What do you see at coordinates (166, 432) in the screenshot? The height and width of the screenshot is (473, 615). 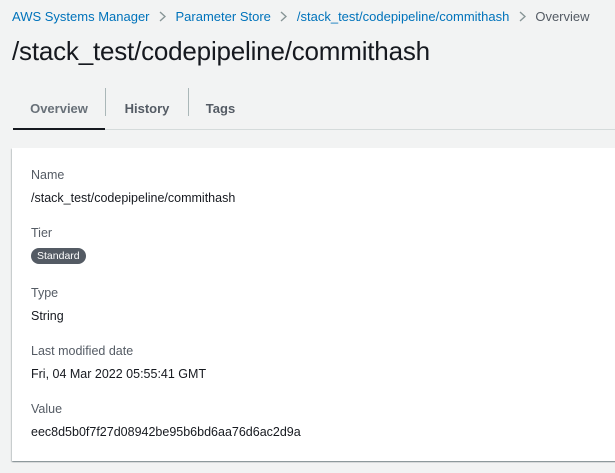 I see `parameter-value: eec8d5b0f7f27d08942be95b6bd6aa76d6ac2d9a` at bounding box center [166, 432].